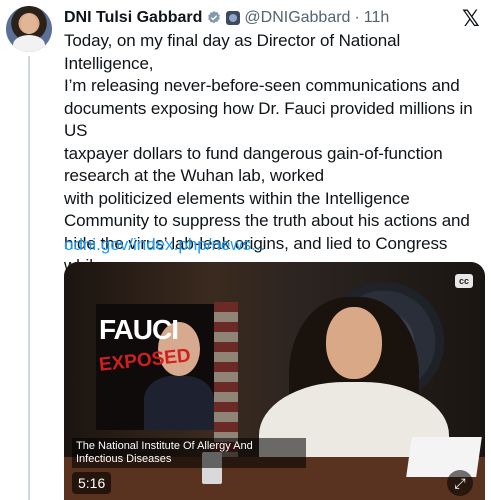 The width and height of the screenshot is (491, 500). I want to click on graphic-title: FAUCI, so click(139, 329).